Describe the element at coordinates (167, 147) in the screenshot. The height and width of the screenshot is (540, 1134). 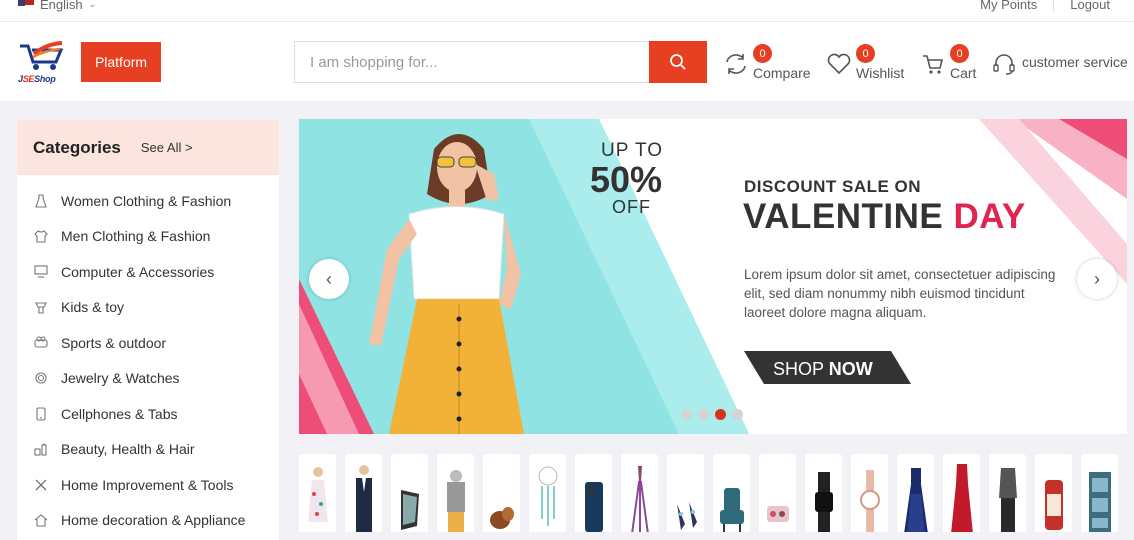
I see `see-all-link: See All >` at that location.